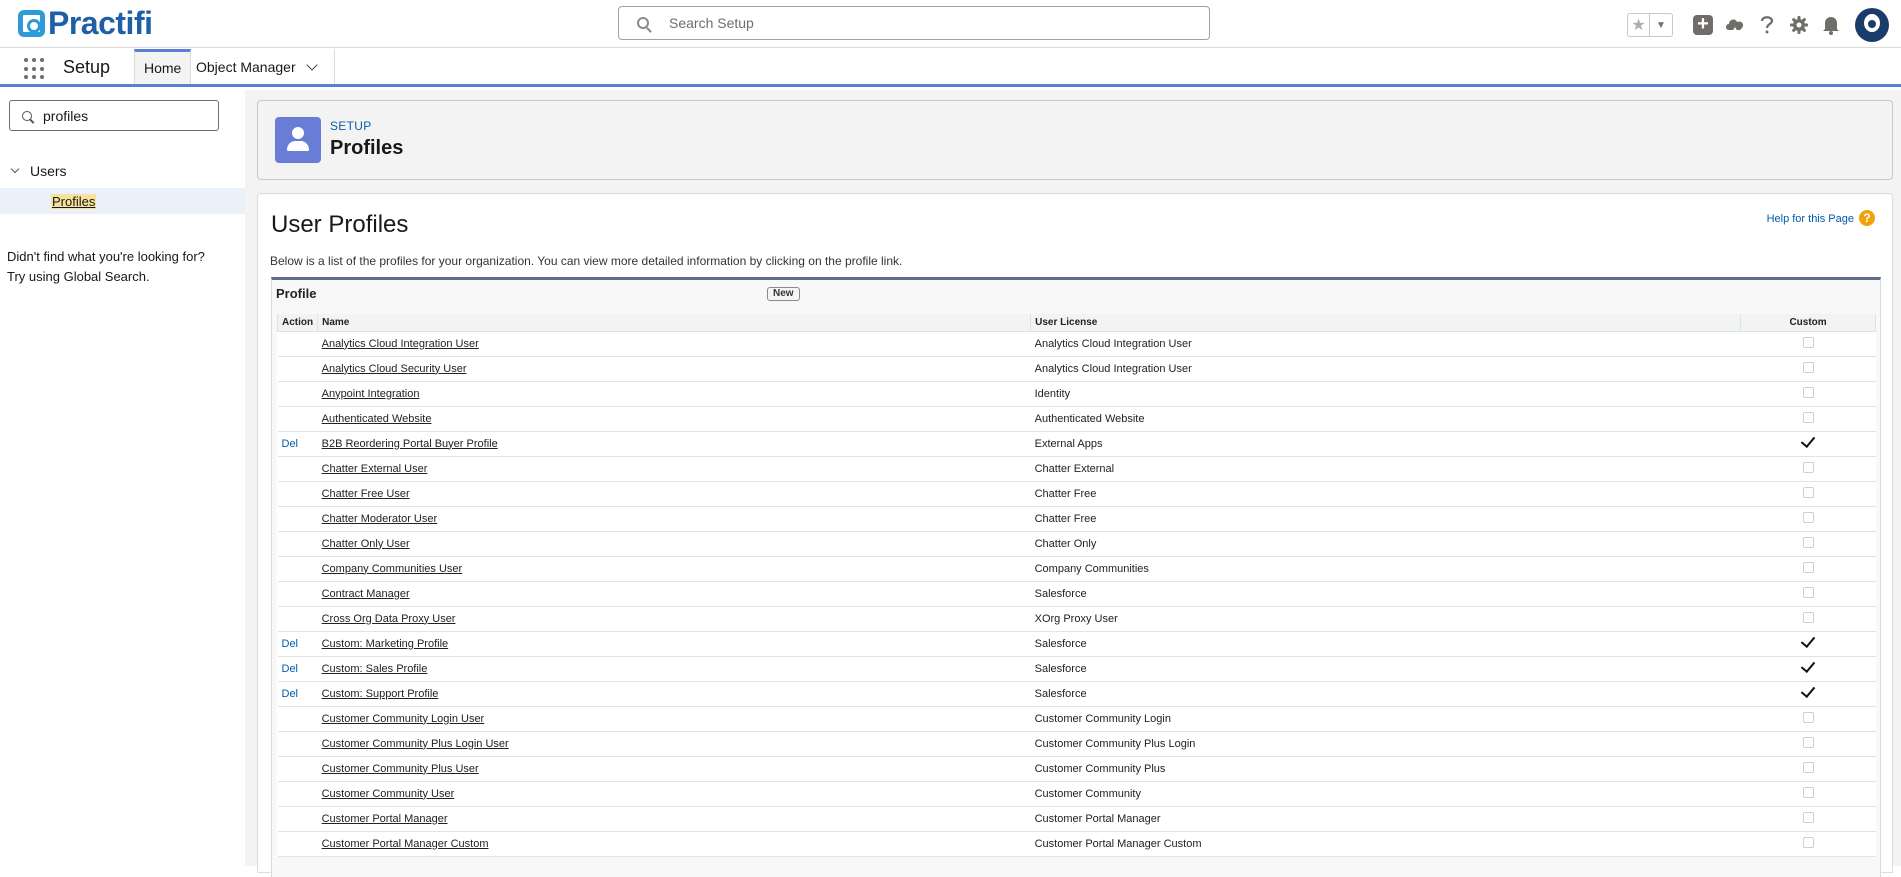  What do you see at coordinates (1639, 25) in the screenshot?
I see `star-icon: ★` at bounding box center [1639, 25].